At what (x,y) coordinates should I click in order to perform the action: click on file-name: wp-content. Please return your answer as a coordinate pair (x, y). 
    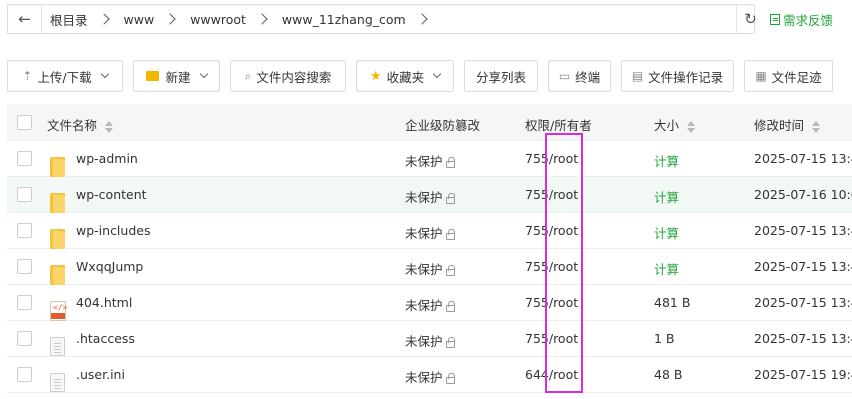
    Looking at the image, I should click on (111, 194).